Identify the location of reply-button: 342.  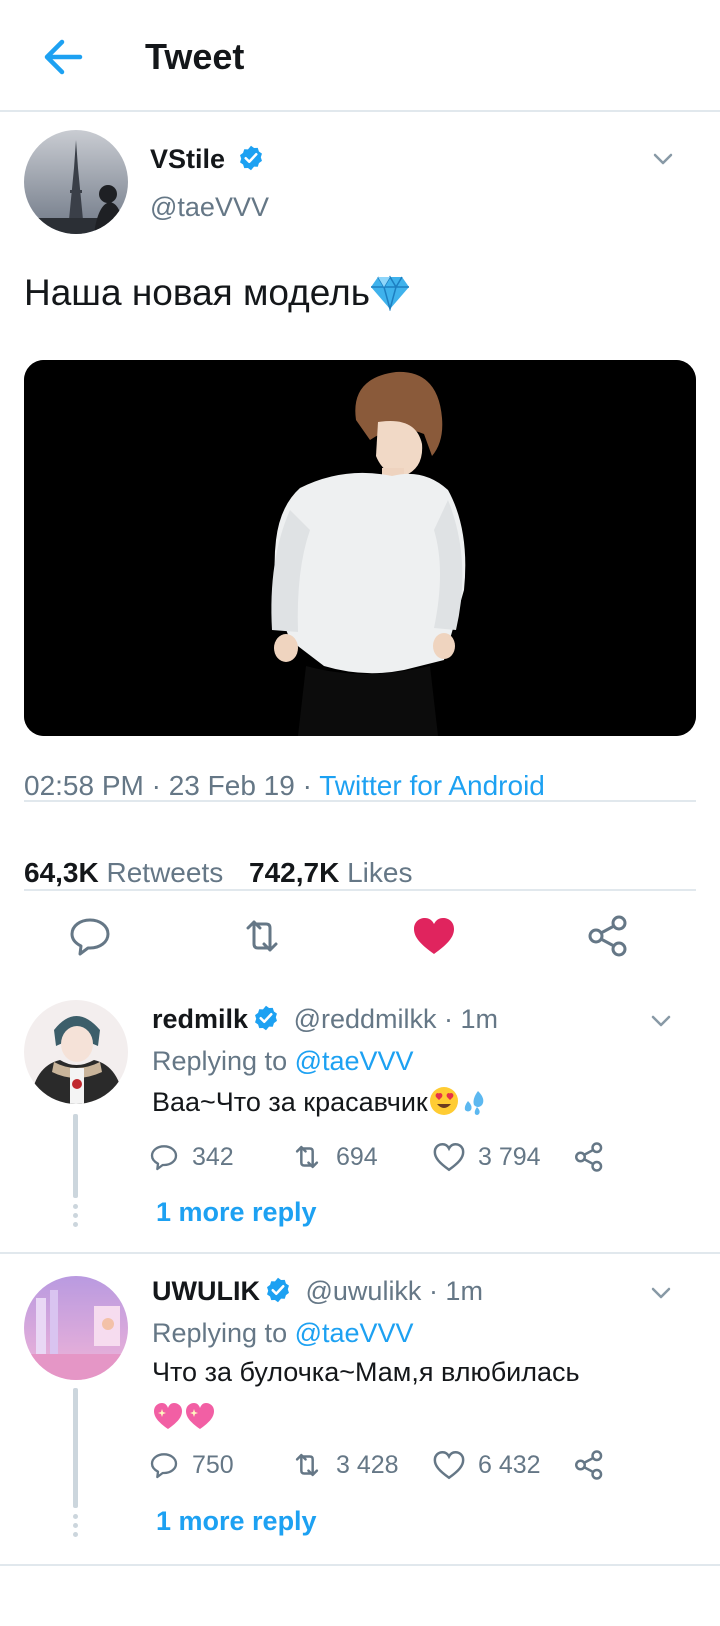
(191, 1157).